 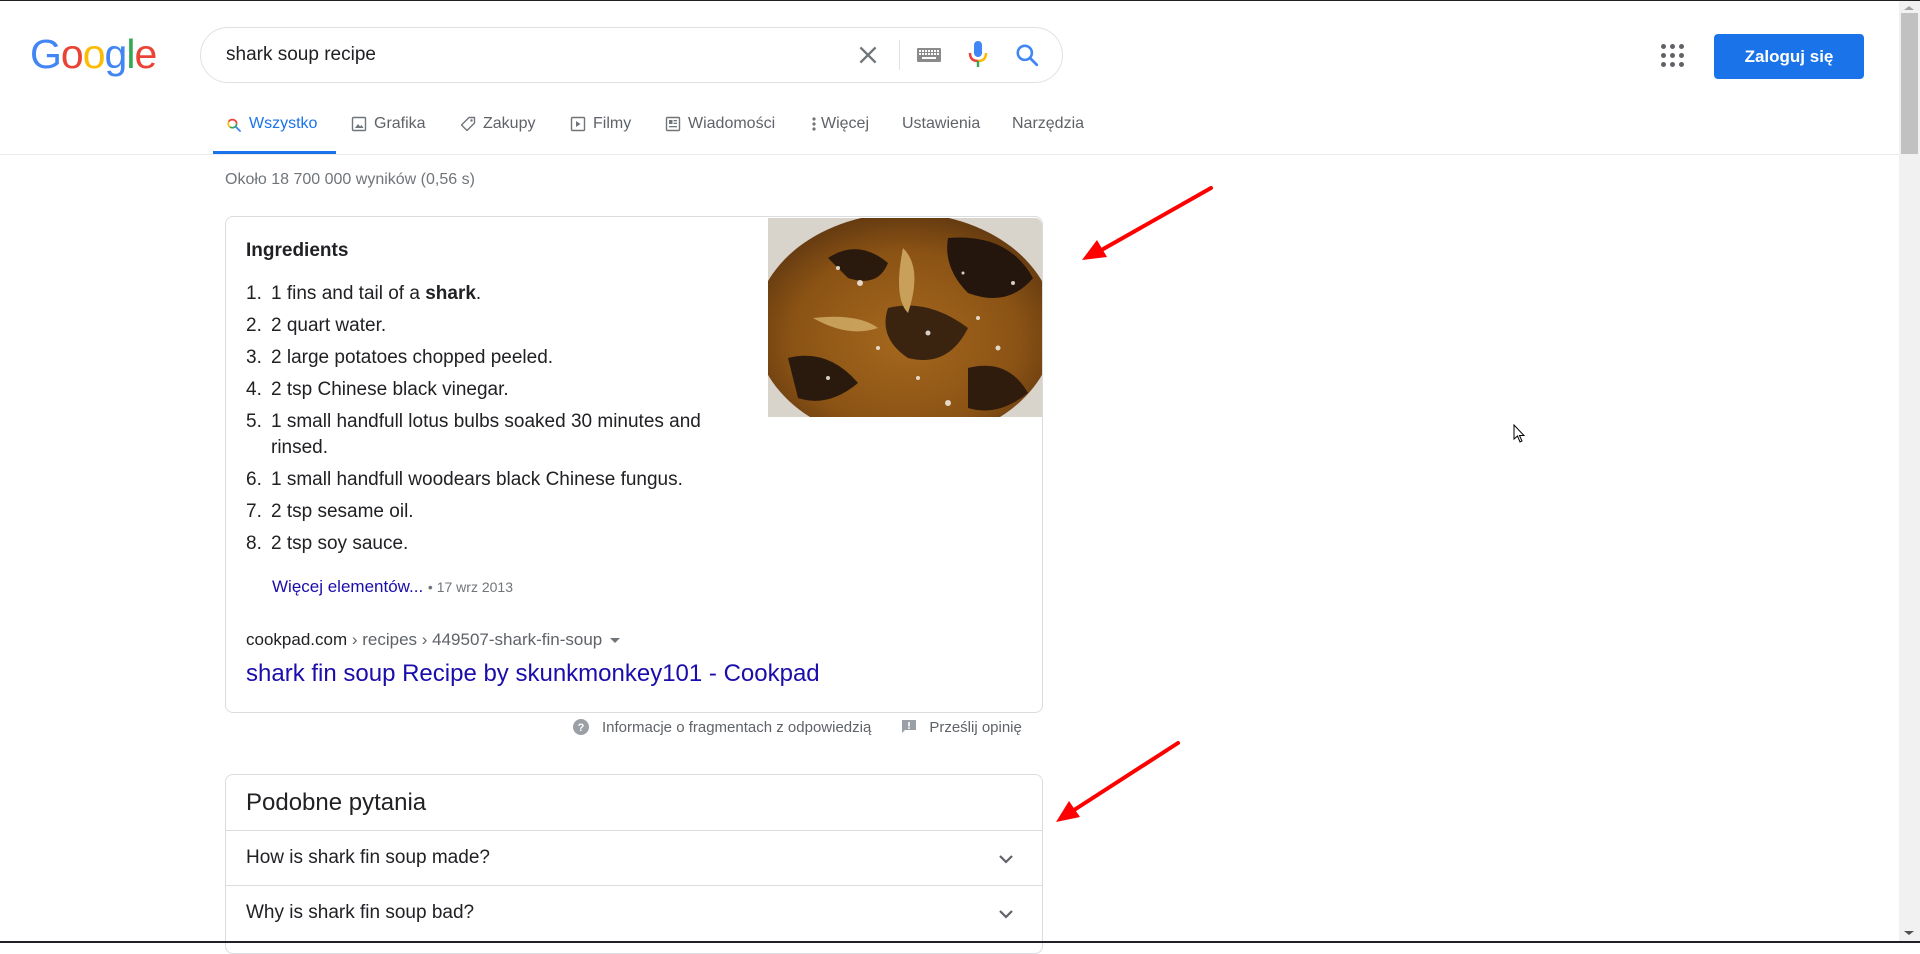 I want to click on tag-icon, so click(x=468, y=124).